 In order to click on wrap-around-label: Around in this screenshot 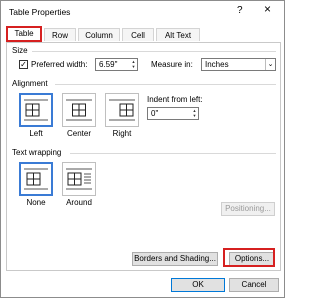, I will do `click(79, 202)`.